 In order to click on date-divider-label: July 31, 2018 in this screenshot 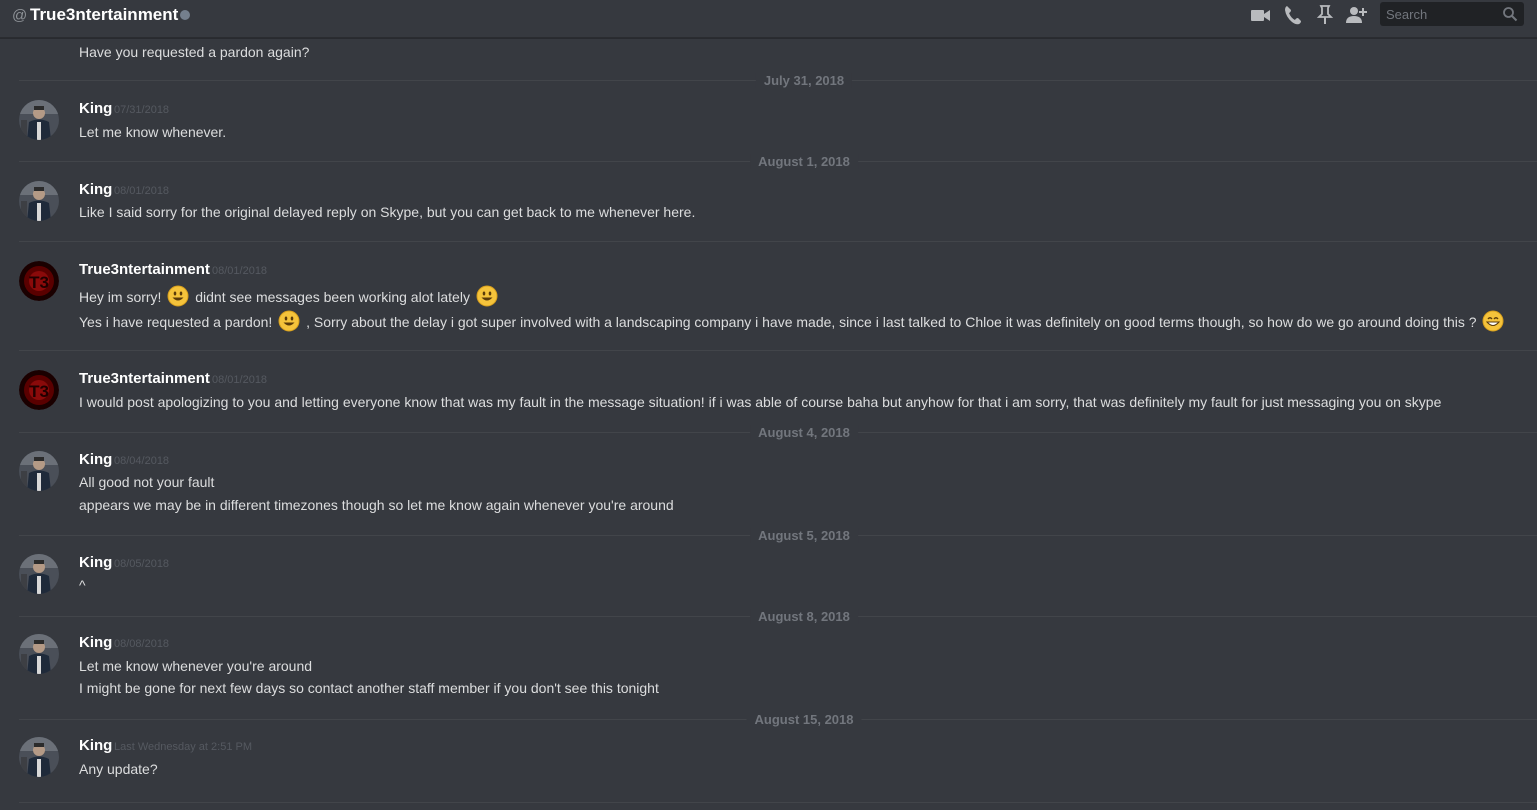, I will do `click(804, 80)`.